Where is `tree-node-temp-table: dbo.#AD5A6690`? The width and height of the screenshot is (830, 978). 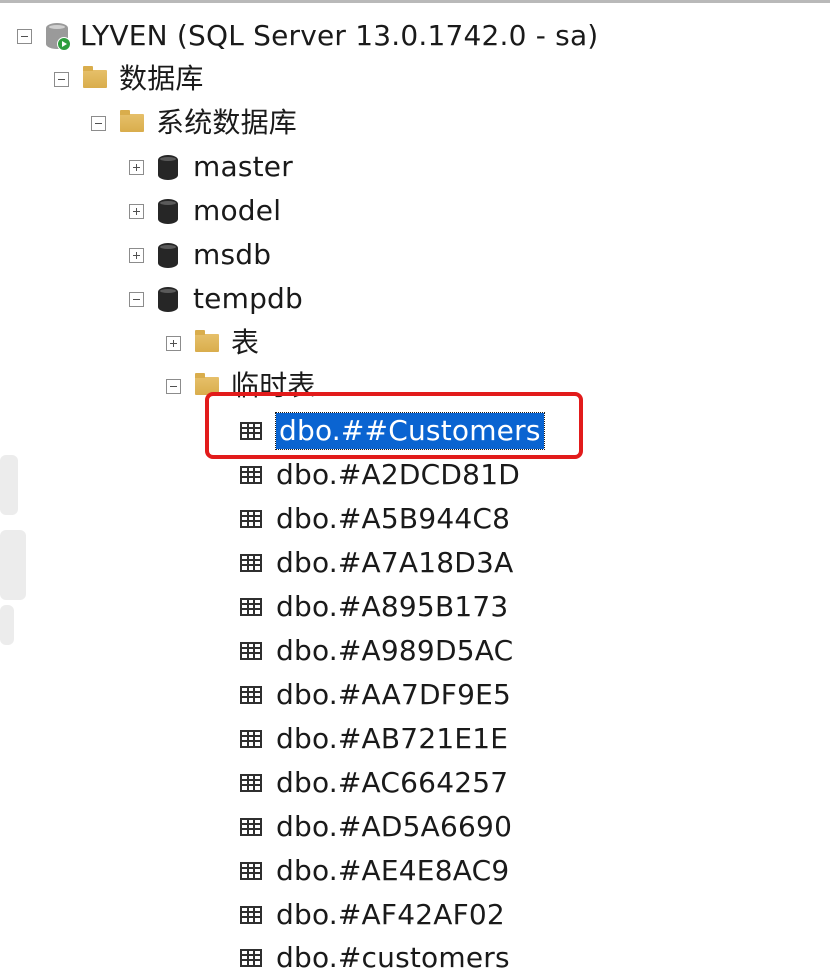 tree-node-temp-table: dbo.#AD5A6690 is located at coordinates (376, 827).